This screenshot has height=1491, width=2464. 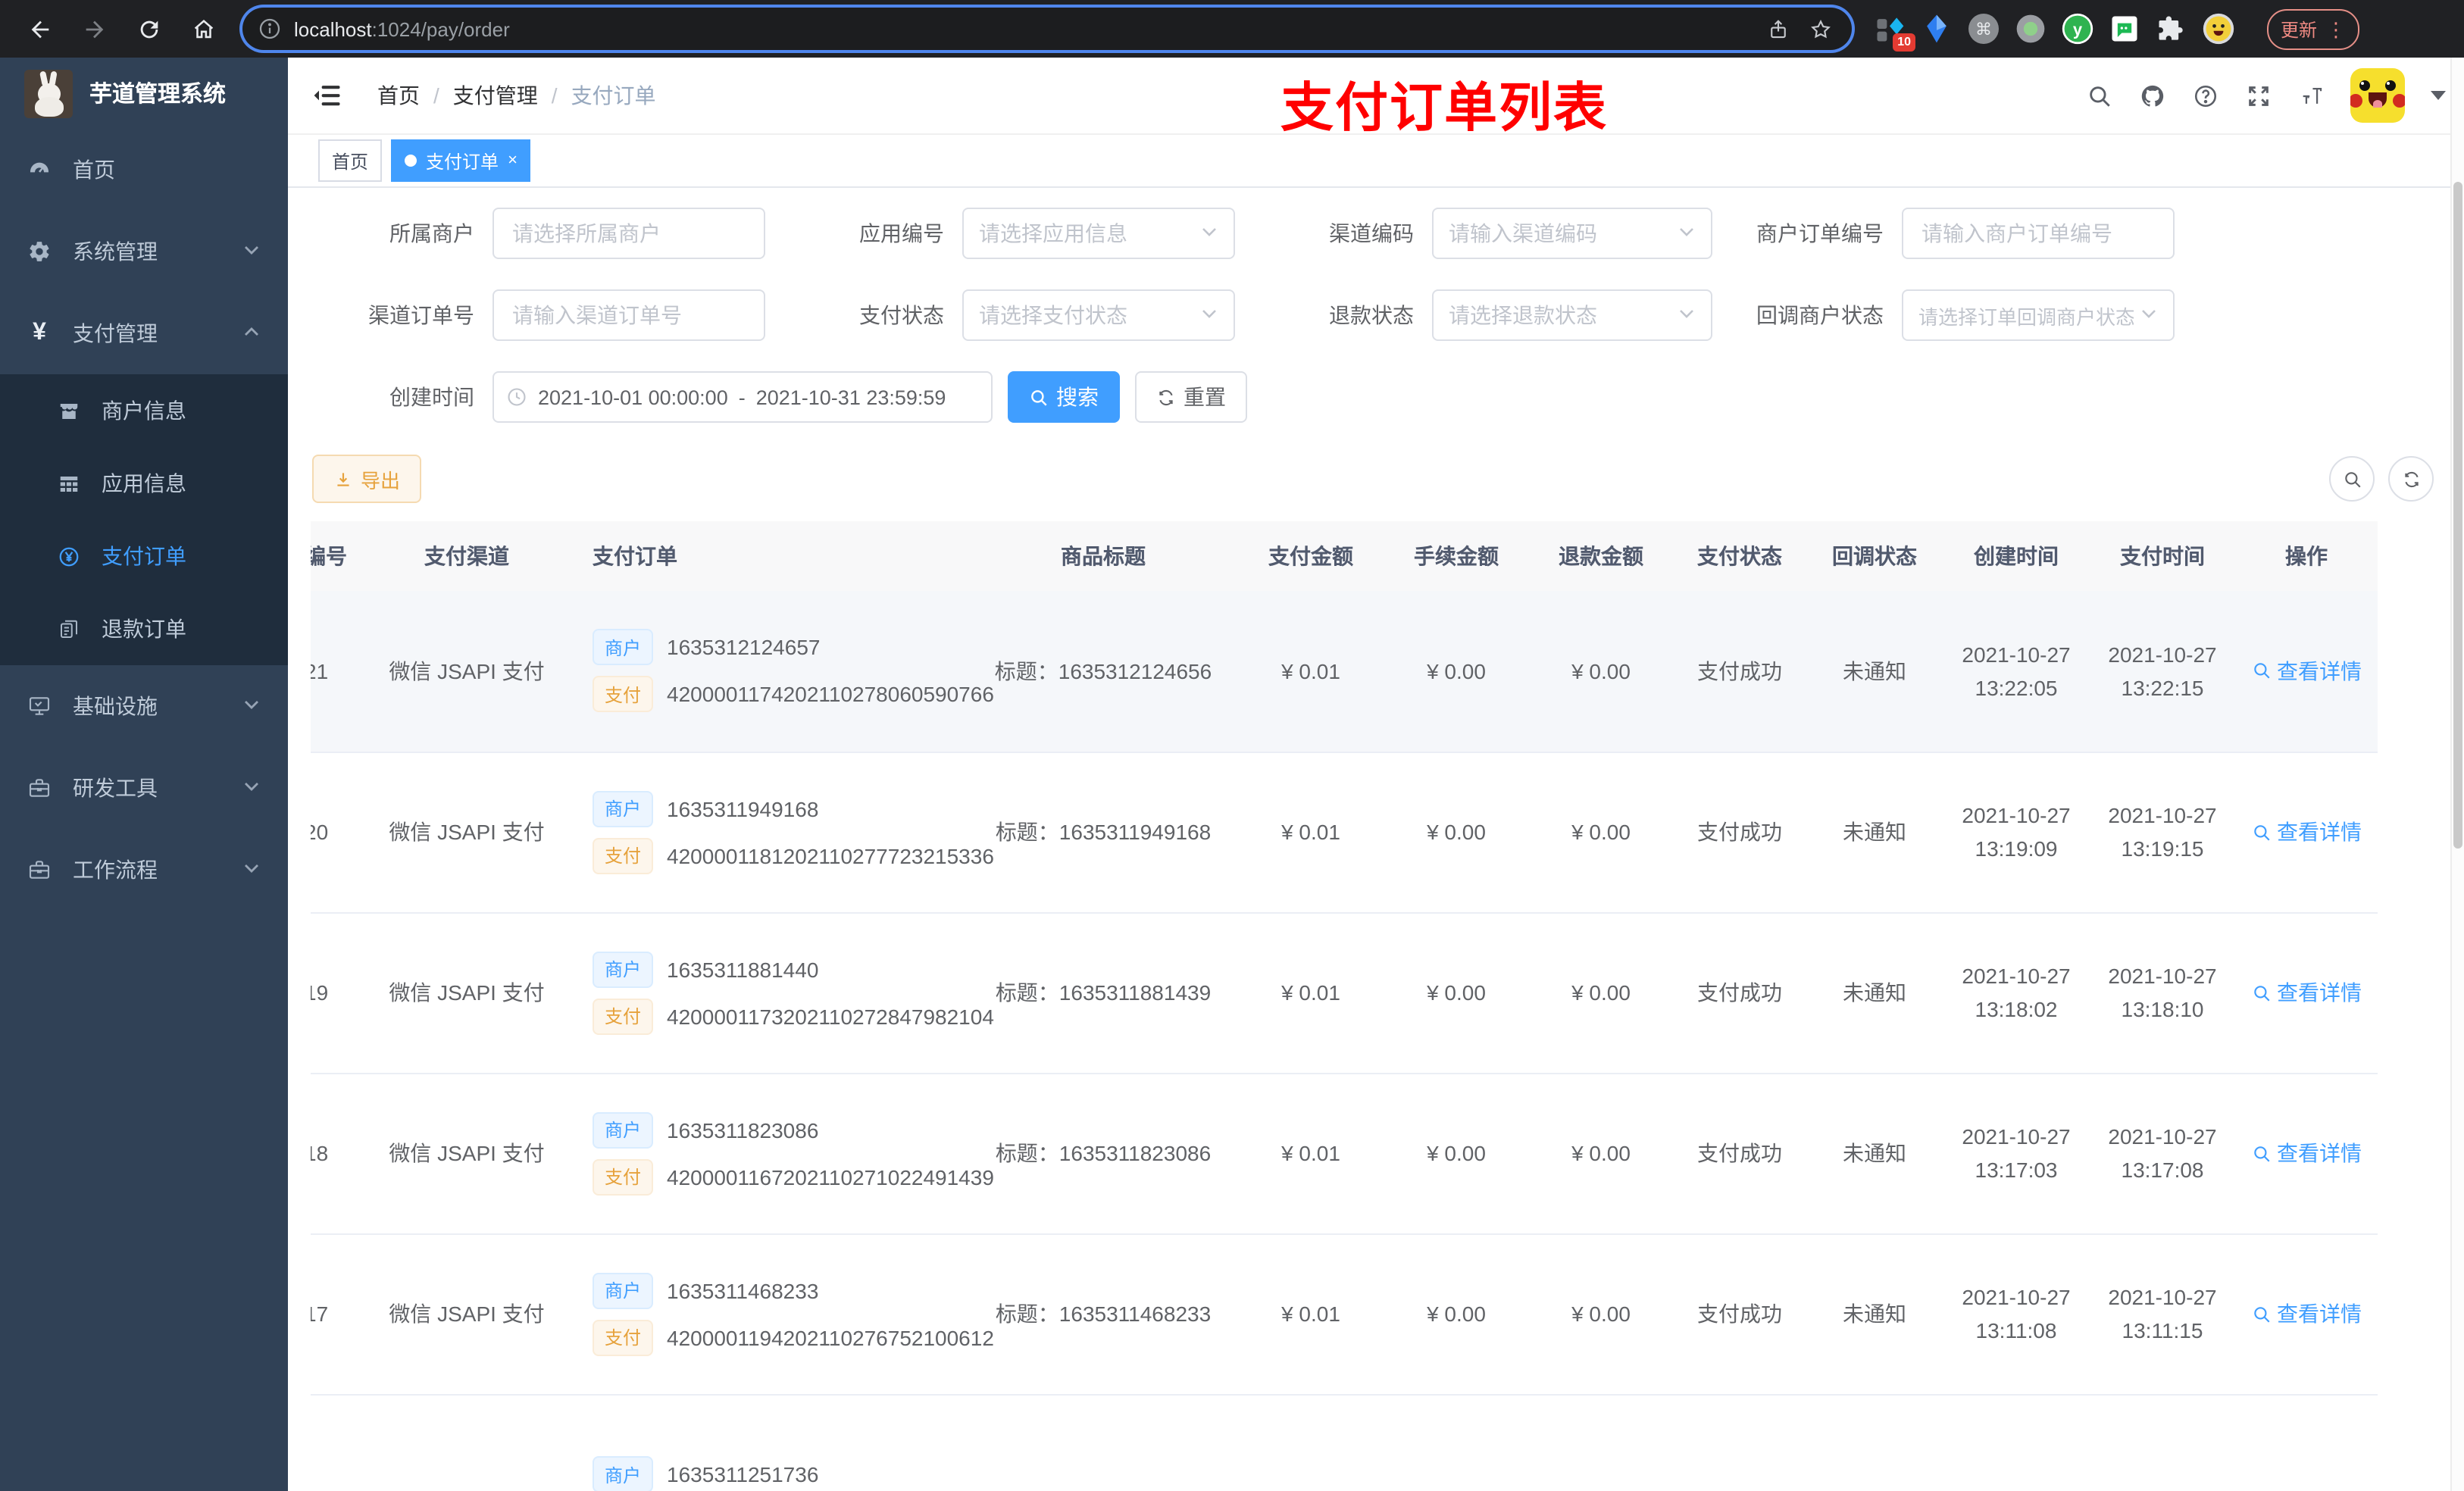 I want to click on profile-avatar-icon, so click(x=2218, y=28).